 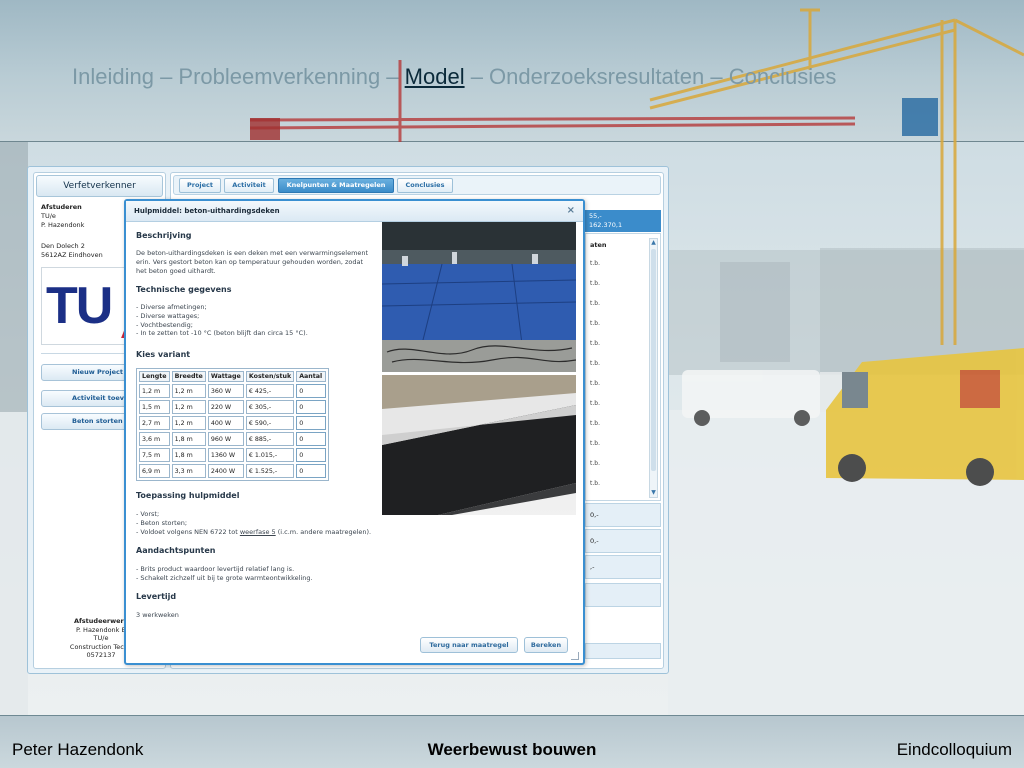 What do you see at coordinates (311, 376) in the screenshot?
I see `column-header: Aantal` at bounding box center [311, 376].